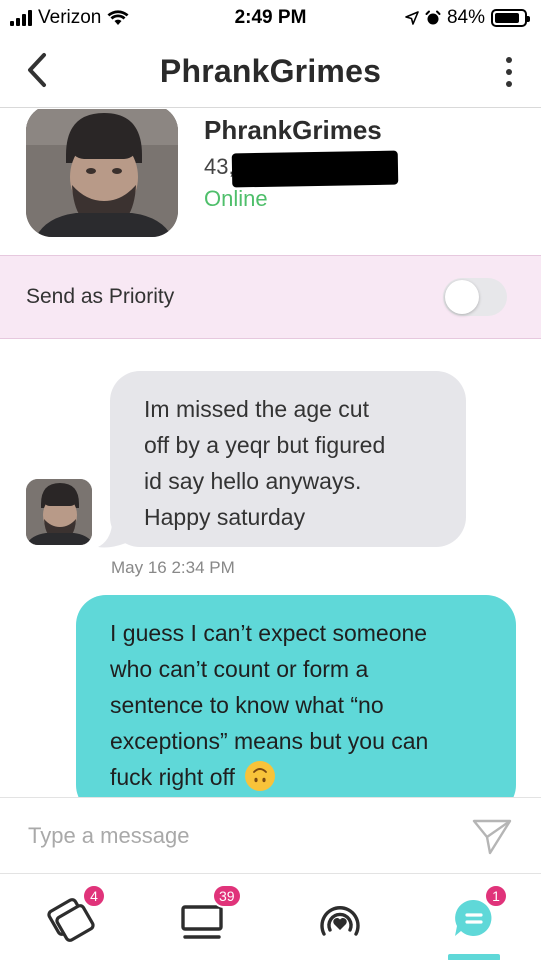  What do you see at coordinates (474, 957) in the screenshot?
I see `active-tab-indicator` at bounding box center [474, 957].